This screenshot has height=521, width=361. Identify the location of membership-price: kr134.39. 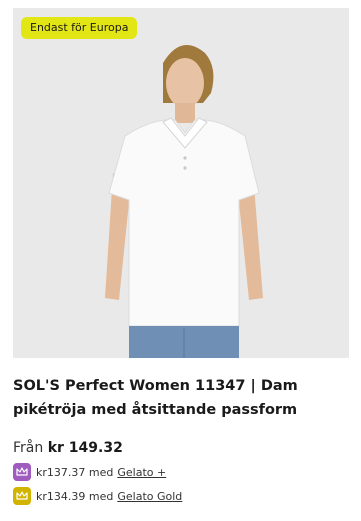
(61, 496).